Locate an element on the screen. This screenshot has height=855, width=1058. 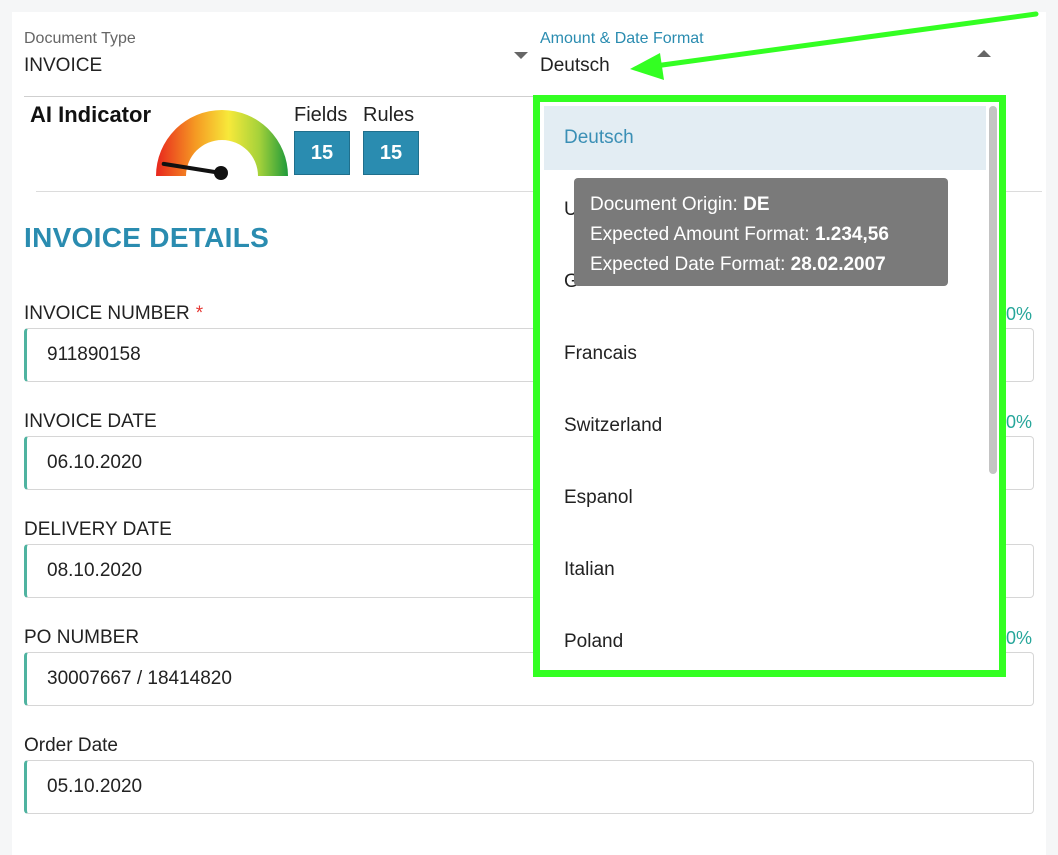
rules-label: Rules is located at coordinates (389, 115).